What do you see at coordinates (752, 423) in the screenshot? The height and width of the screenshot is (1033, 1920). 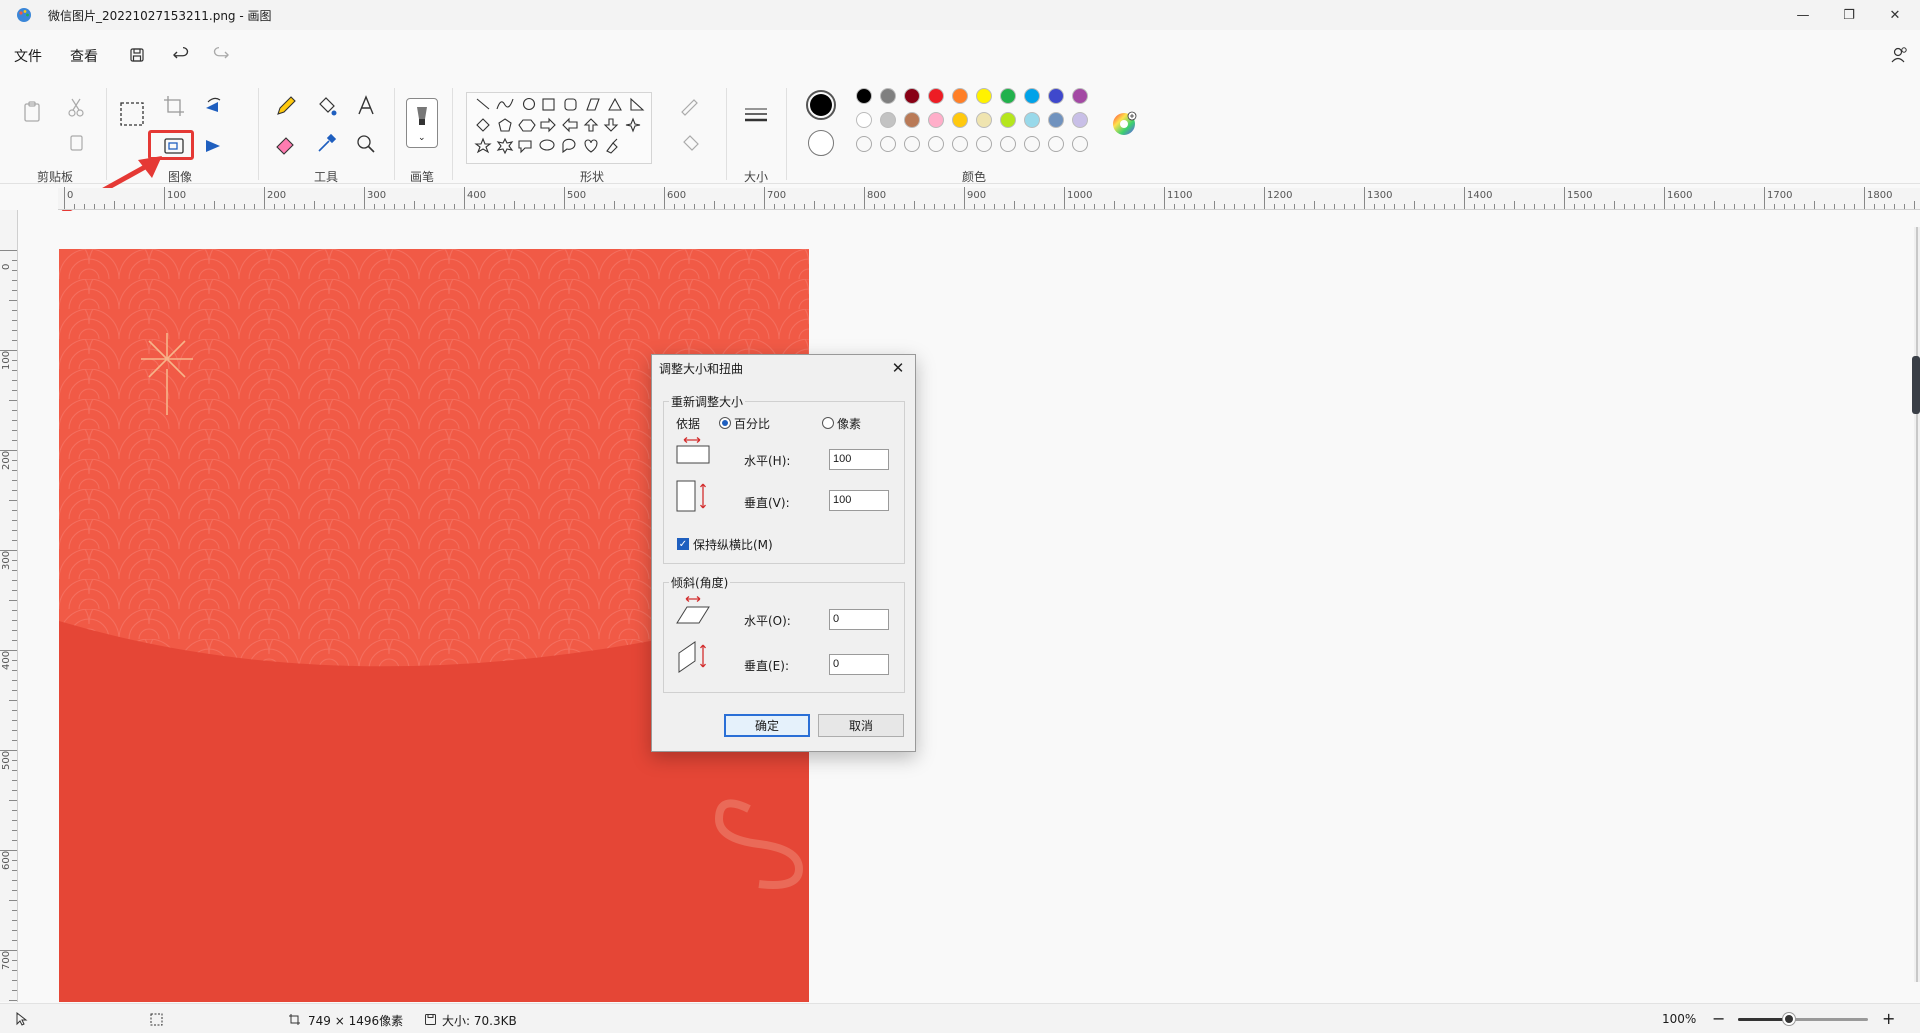 I see `percent-label: 百分比` at bounding box center [752, 423].